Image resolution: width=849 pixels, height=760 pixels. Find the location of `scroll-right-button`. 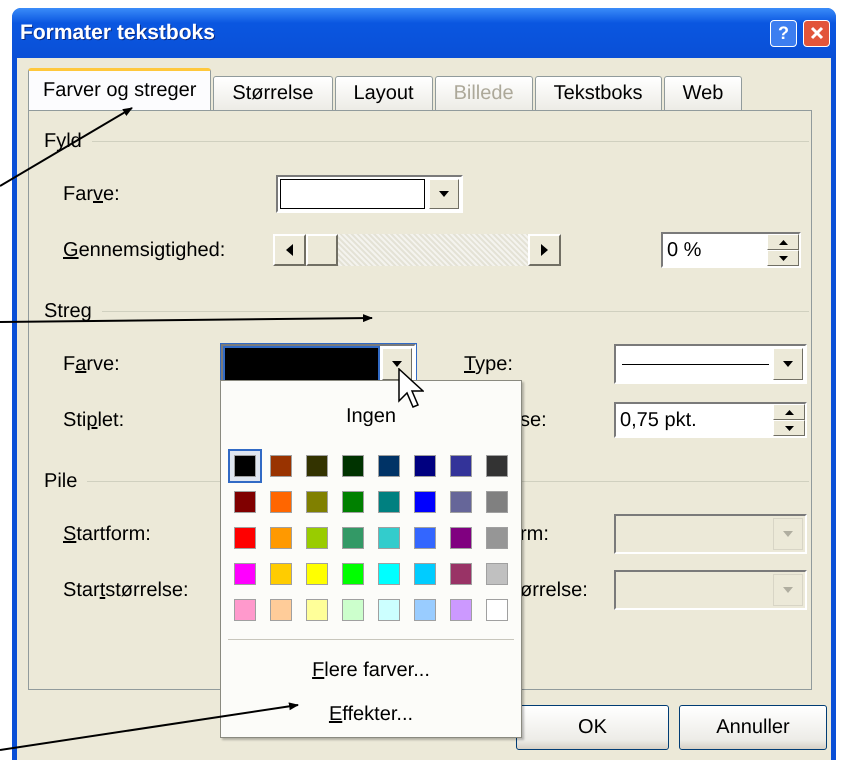

scroll-right-button is located at coordinates (544, 250).